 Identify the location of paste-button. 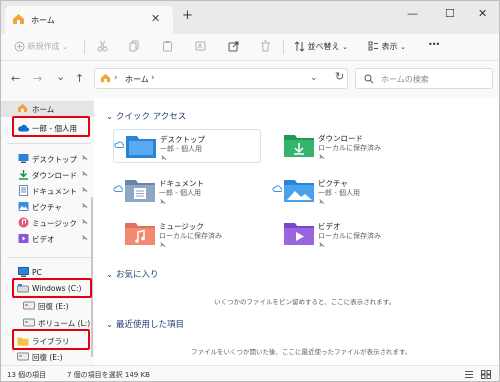
(167, 46).